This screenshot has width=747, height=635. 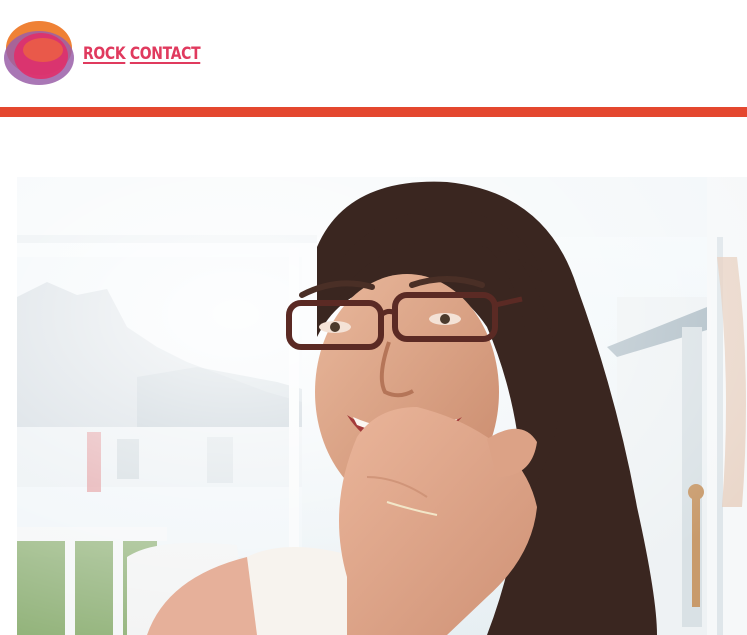 I want to click on home-logo-link: ROCK CONTACT, so click(x=114, y=54).